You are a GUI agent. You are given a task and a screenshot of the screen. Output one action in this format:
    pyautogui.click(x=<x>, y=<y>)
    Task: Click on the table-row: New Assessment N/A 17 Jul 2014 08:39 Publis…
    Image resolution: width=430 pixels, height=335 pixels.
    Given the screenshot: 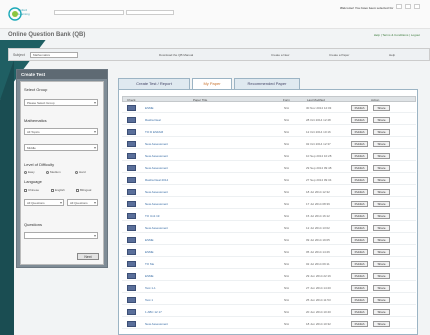 What is the action you would take?
    pyautogui.click(x=269, y=204)
    